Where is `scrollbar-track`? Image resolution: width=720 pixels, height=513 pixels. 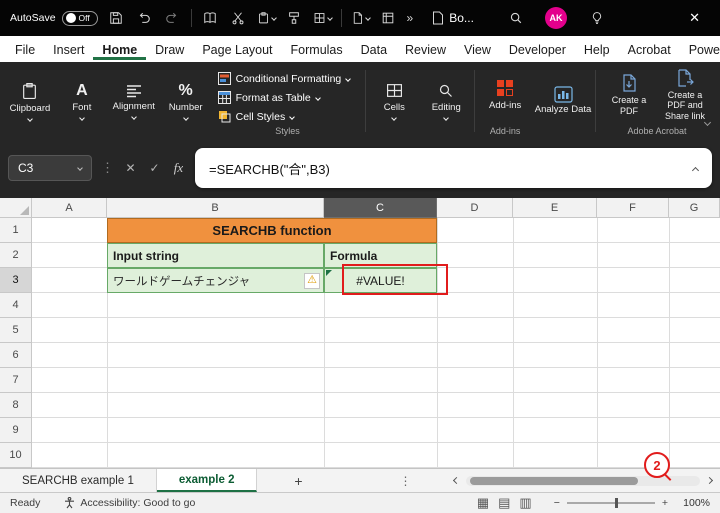 scrollbar-track is located at coordinates (583, 480).